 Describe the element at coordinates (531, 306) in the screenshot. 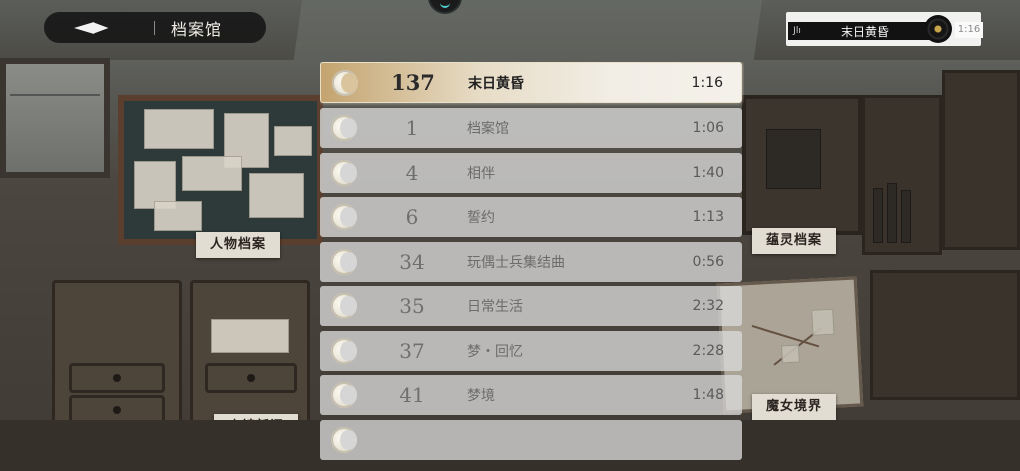

I see `track-row: 35 日常生活 2:32` at that location.